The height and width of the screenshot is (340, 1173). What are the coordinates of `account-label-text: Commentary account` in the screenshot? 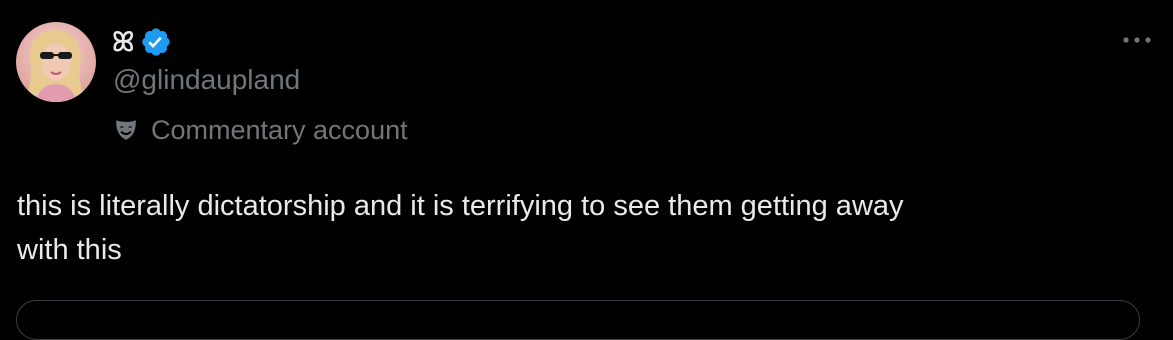 It's located at (279, 130).